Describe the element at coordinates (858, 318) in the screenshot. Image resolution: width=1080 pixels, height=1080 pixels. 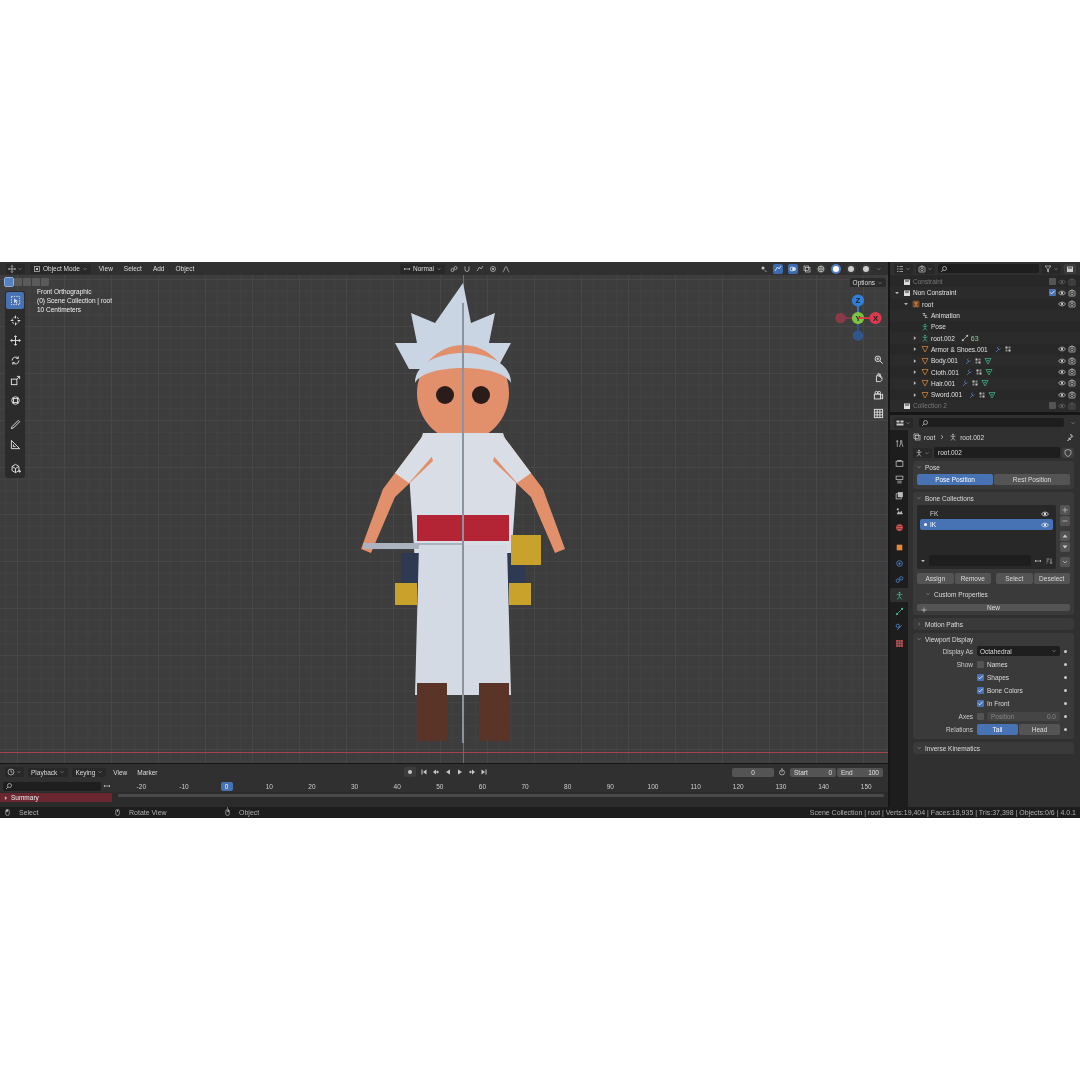
I see `axis-handle: Y` at that location.